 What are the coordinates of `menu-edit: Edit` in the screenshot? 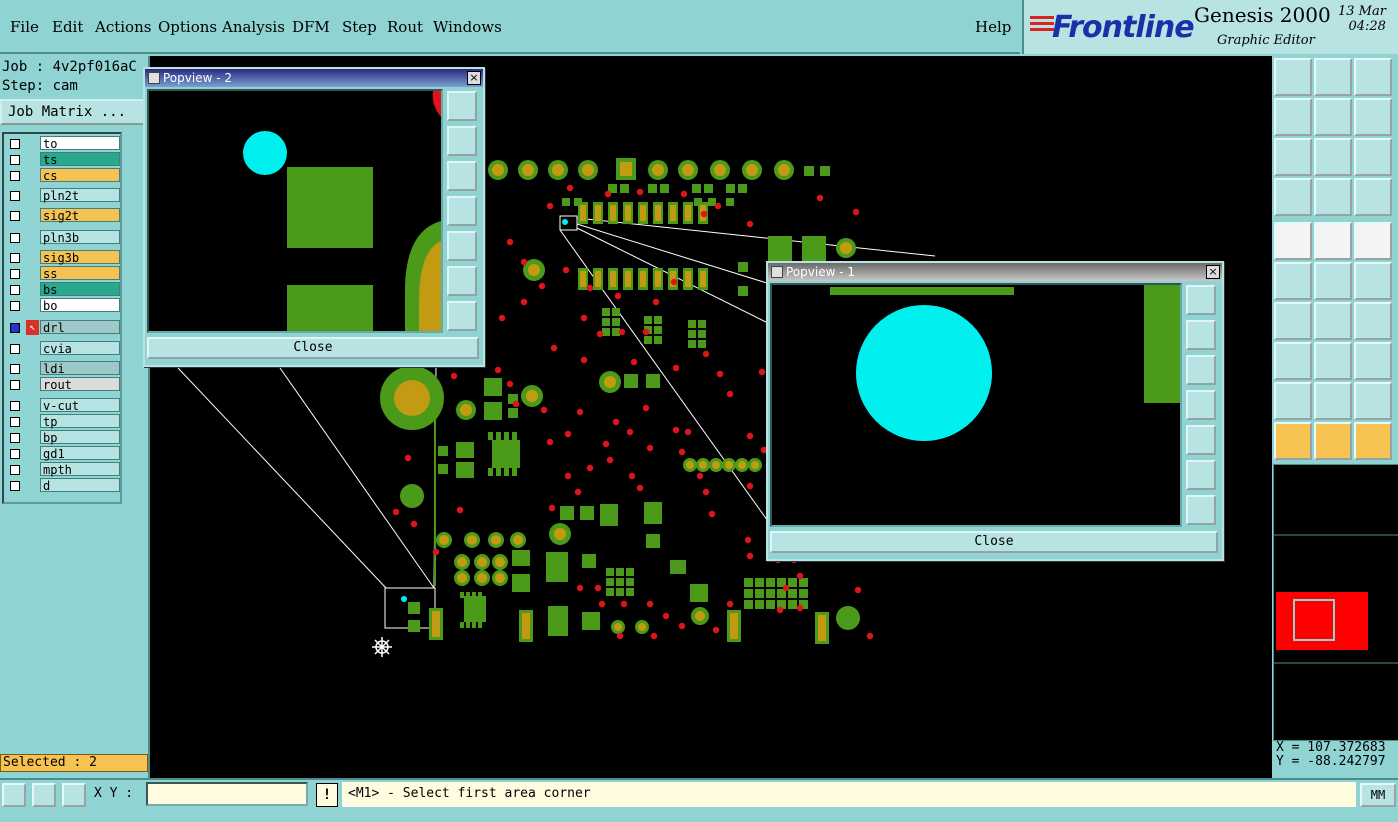 It's located at (67, 27).